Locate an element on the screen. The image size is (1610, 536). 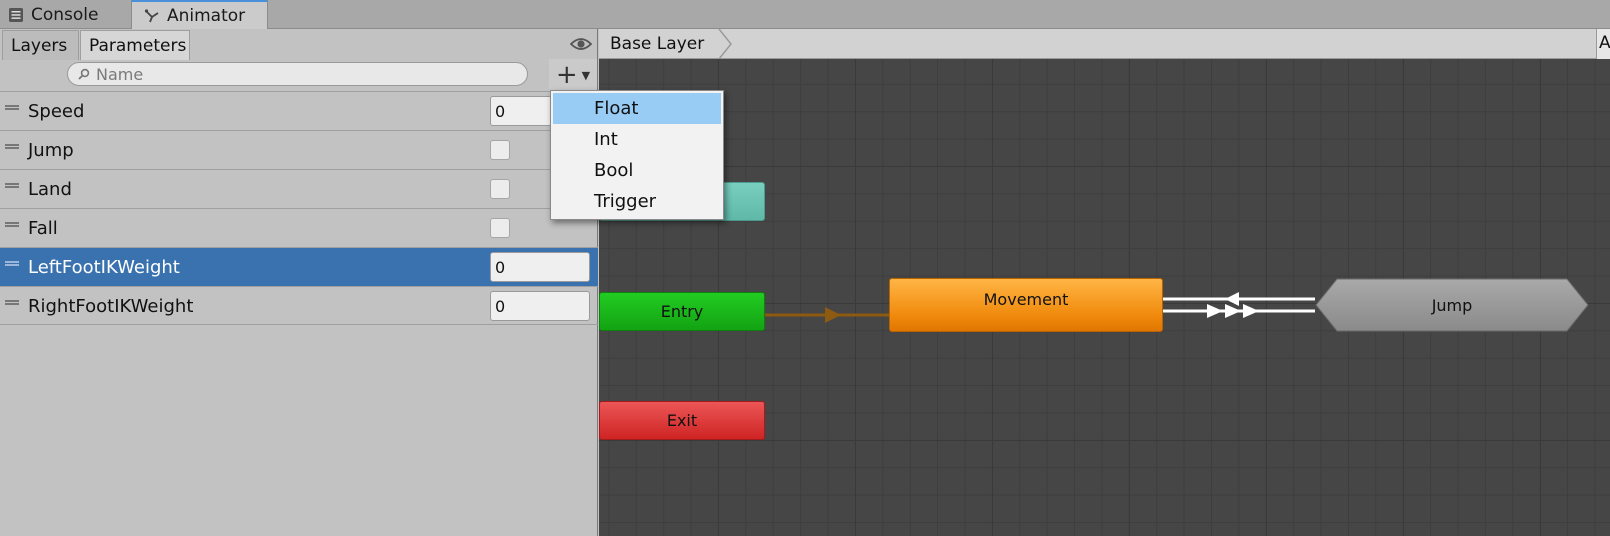
state-node-jump: Jump is located at coordinates (1452, 305).